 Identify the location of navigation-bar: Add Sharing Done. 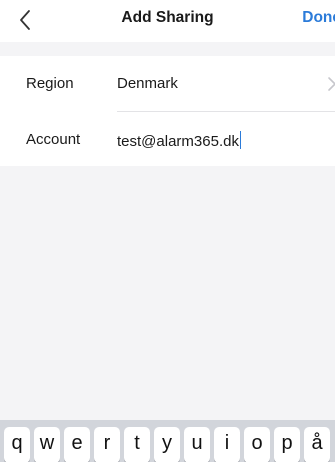
(167, 21).